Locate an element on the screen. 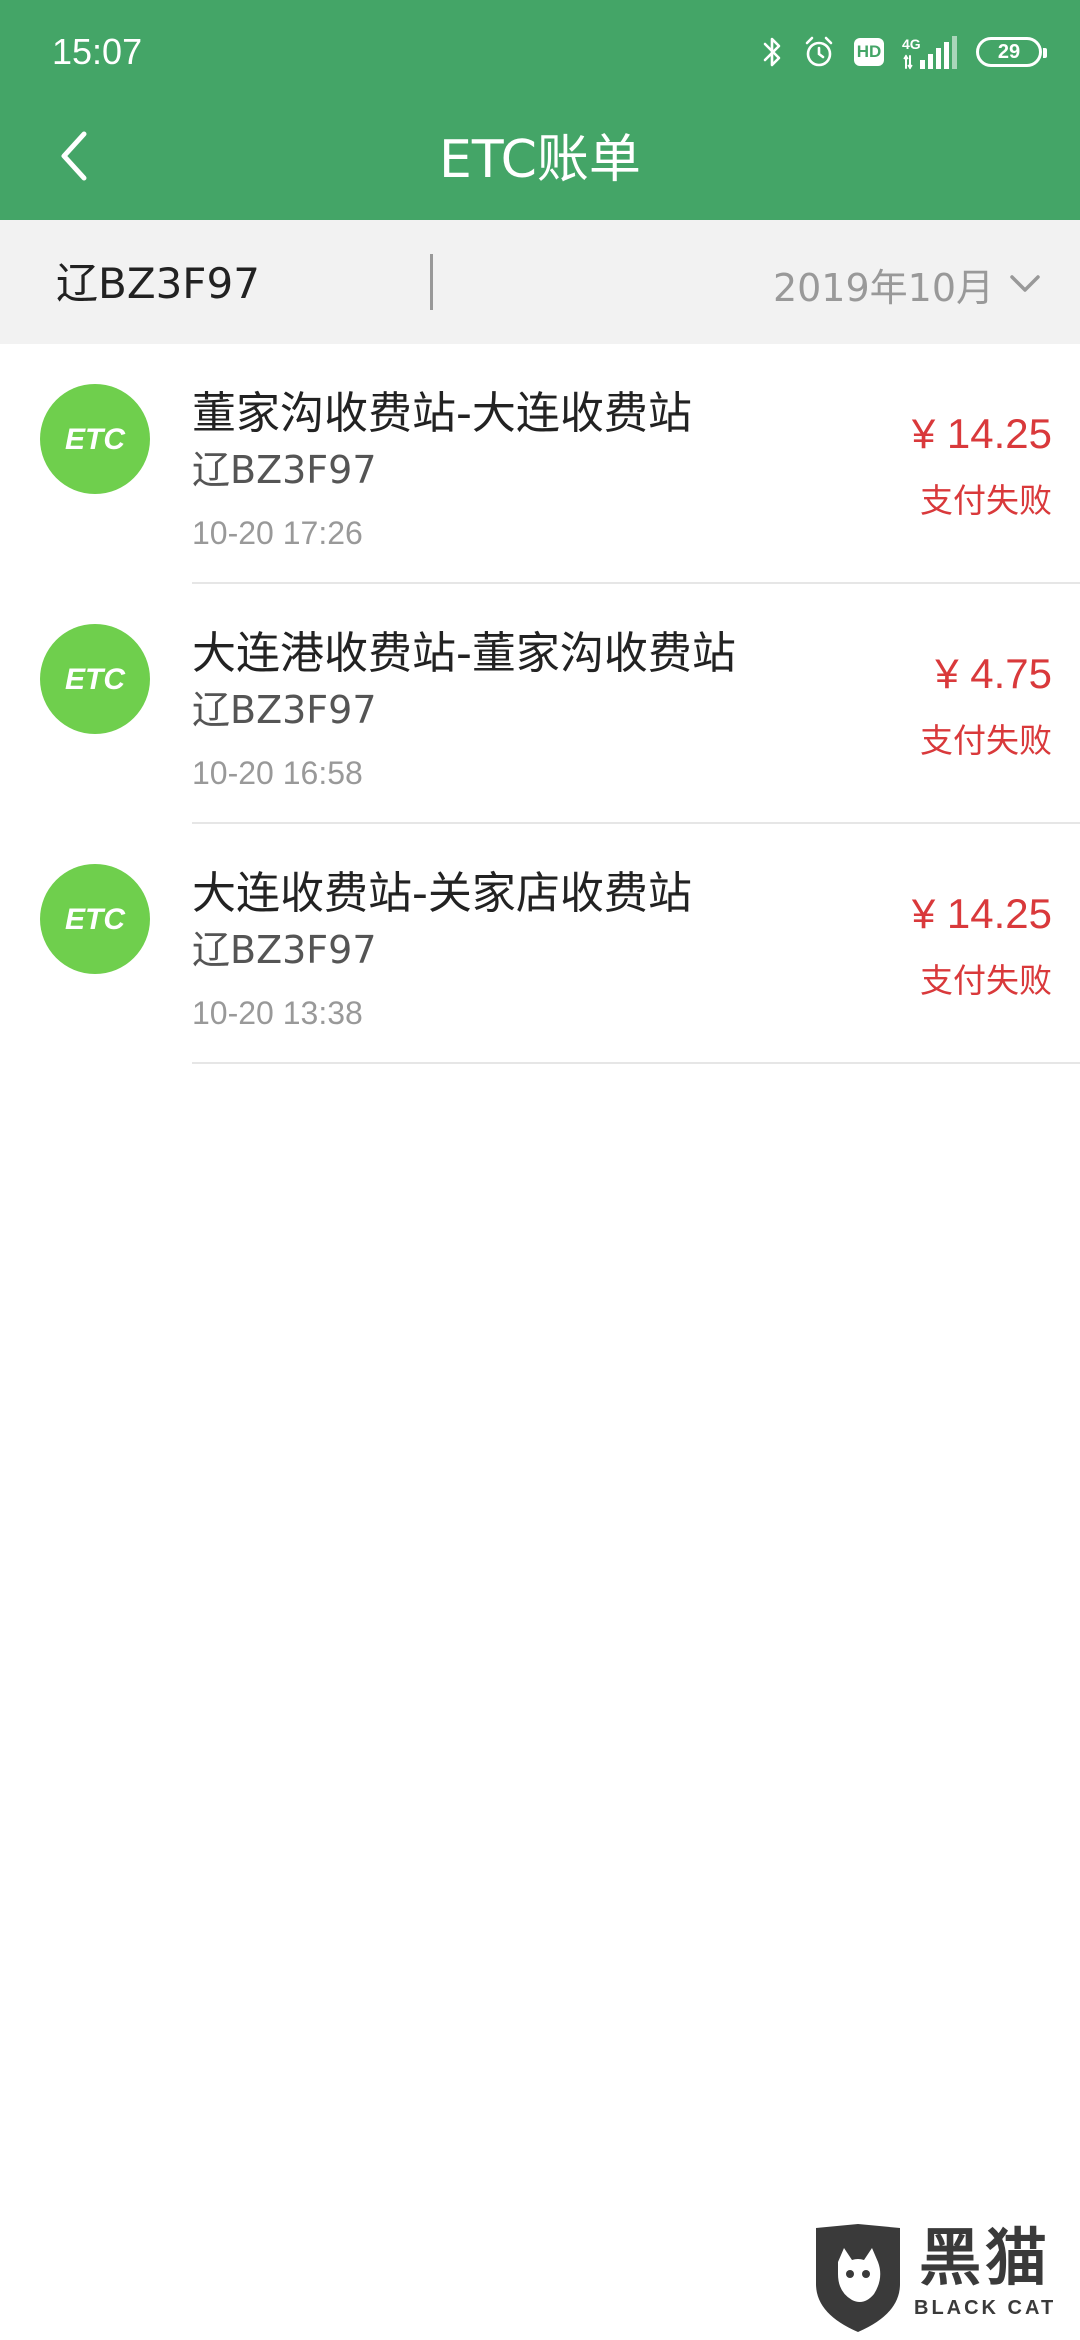  month-label: 2019年10月 is located at coordinates (883, 287).